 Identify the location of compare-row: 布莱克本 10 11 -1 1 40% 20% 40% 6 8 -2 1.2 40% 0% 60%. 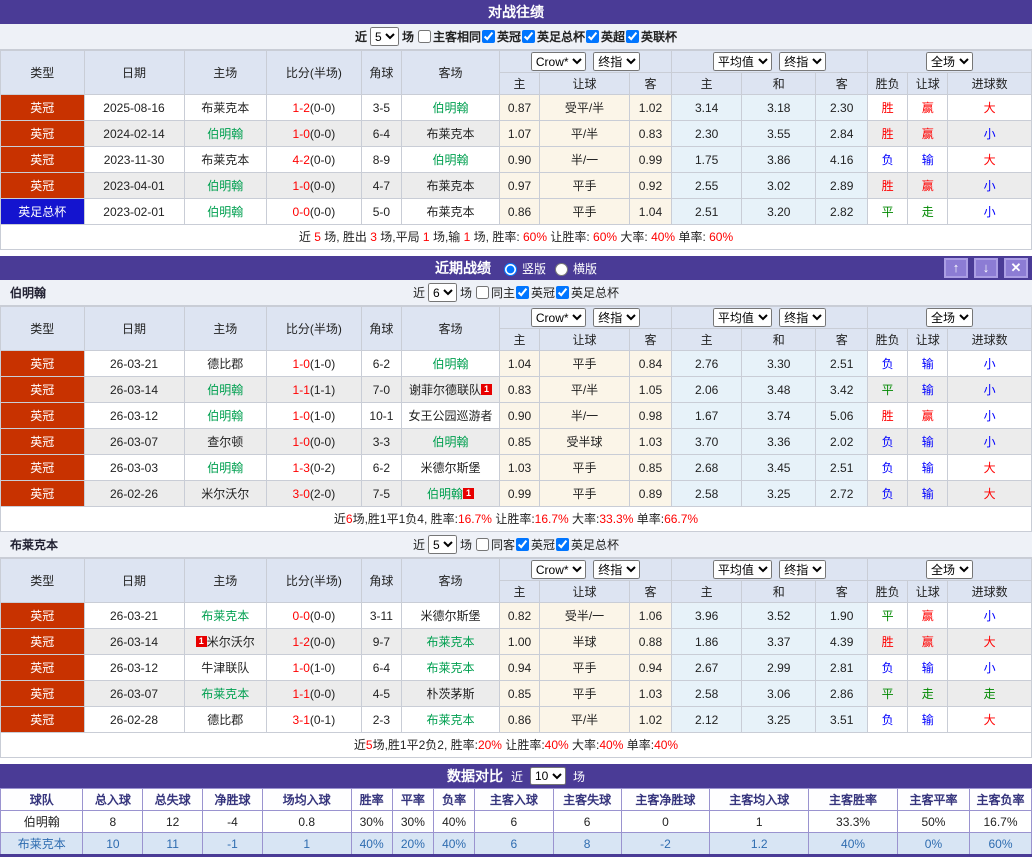
(516, 844).